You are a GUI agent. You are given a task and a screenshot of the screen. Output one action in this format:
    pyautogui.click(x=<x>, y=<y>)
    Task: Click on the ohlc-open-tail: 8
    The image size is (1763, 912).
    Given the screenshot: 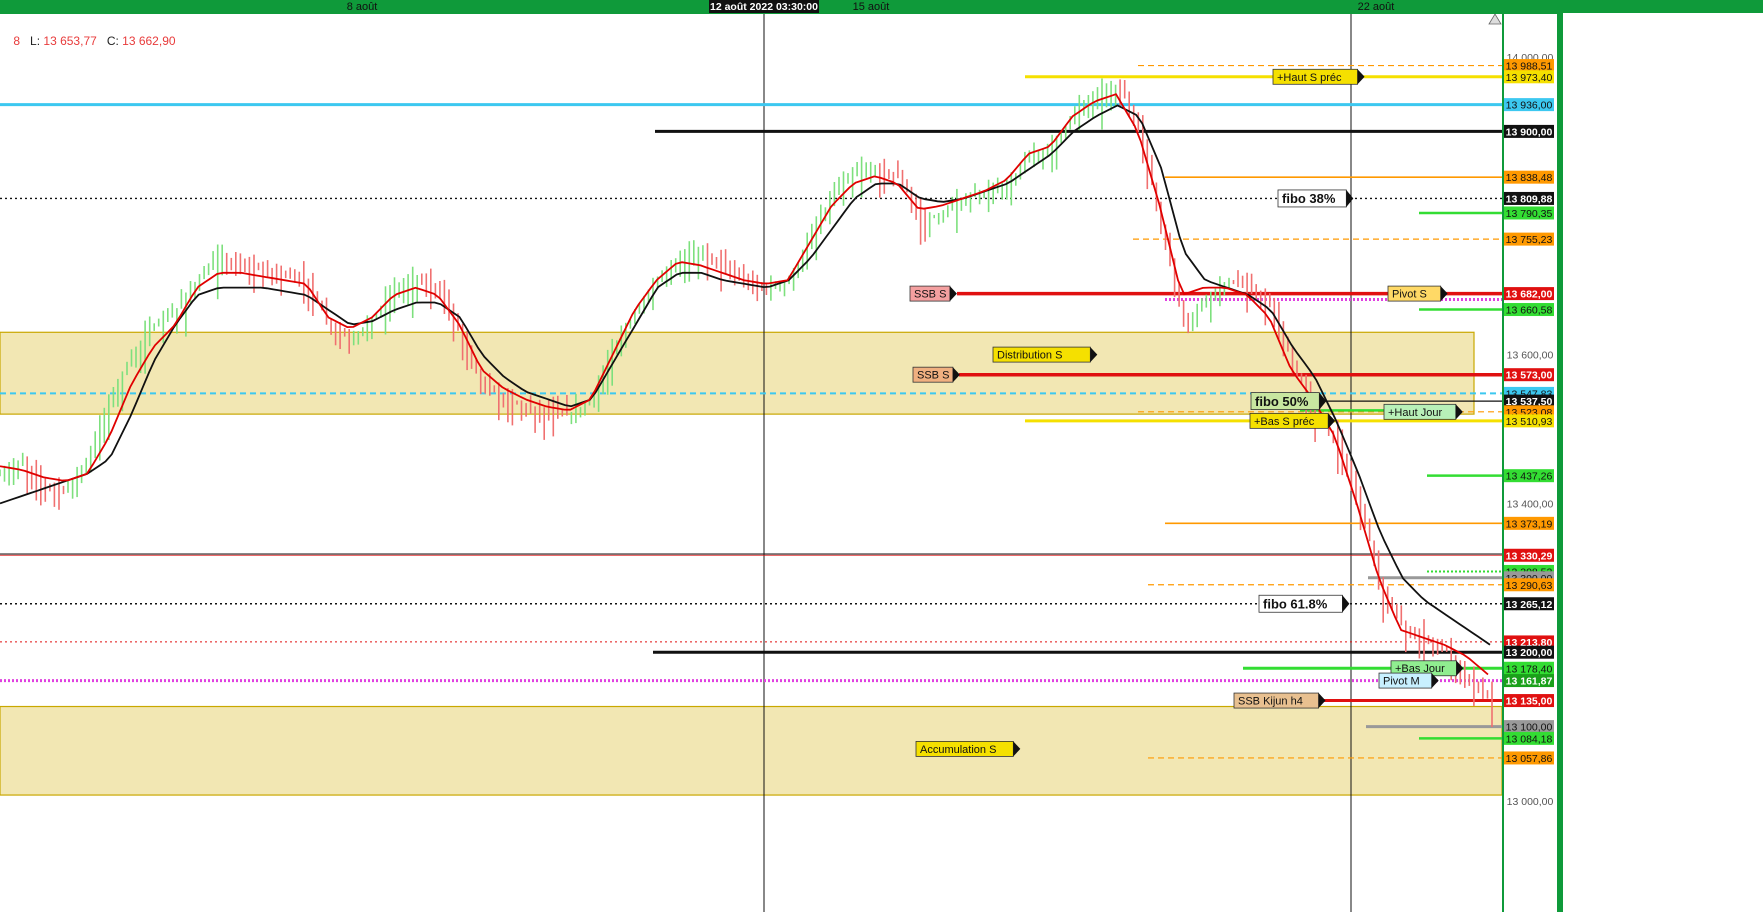 What is the action you would take?
    pyautogui.click(x=17, y=41)
    